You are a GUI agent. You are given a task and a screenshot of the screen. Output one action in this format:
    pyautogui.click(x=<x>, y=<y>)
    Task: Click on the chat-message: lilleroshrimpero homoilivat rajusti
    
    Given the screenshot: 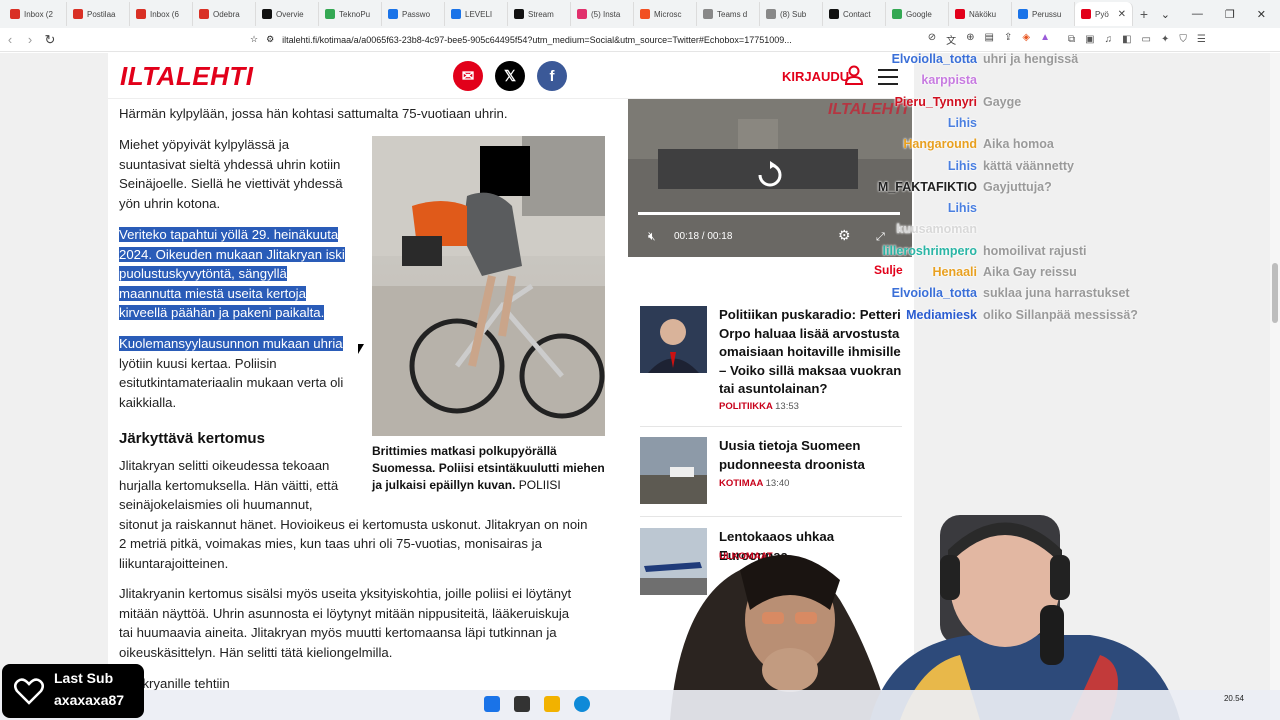 What is the action you would take?
    pyautogui.click(x=1010, y=254)
    